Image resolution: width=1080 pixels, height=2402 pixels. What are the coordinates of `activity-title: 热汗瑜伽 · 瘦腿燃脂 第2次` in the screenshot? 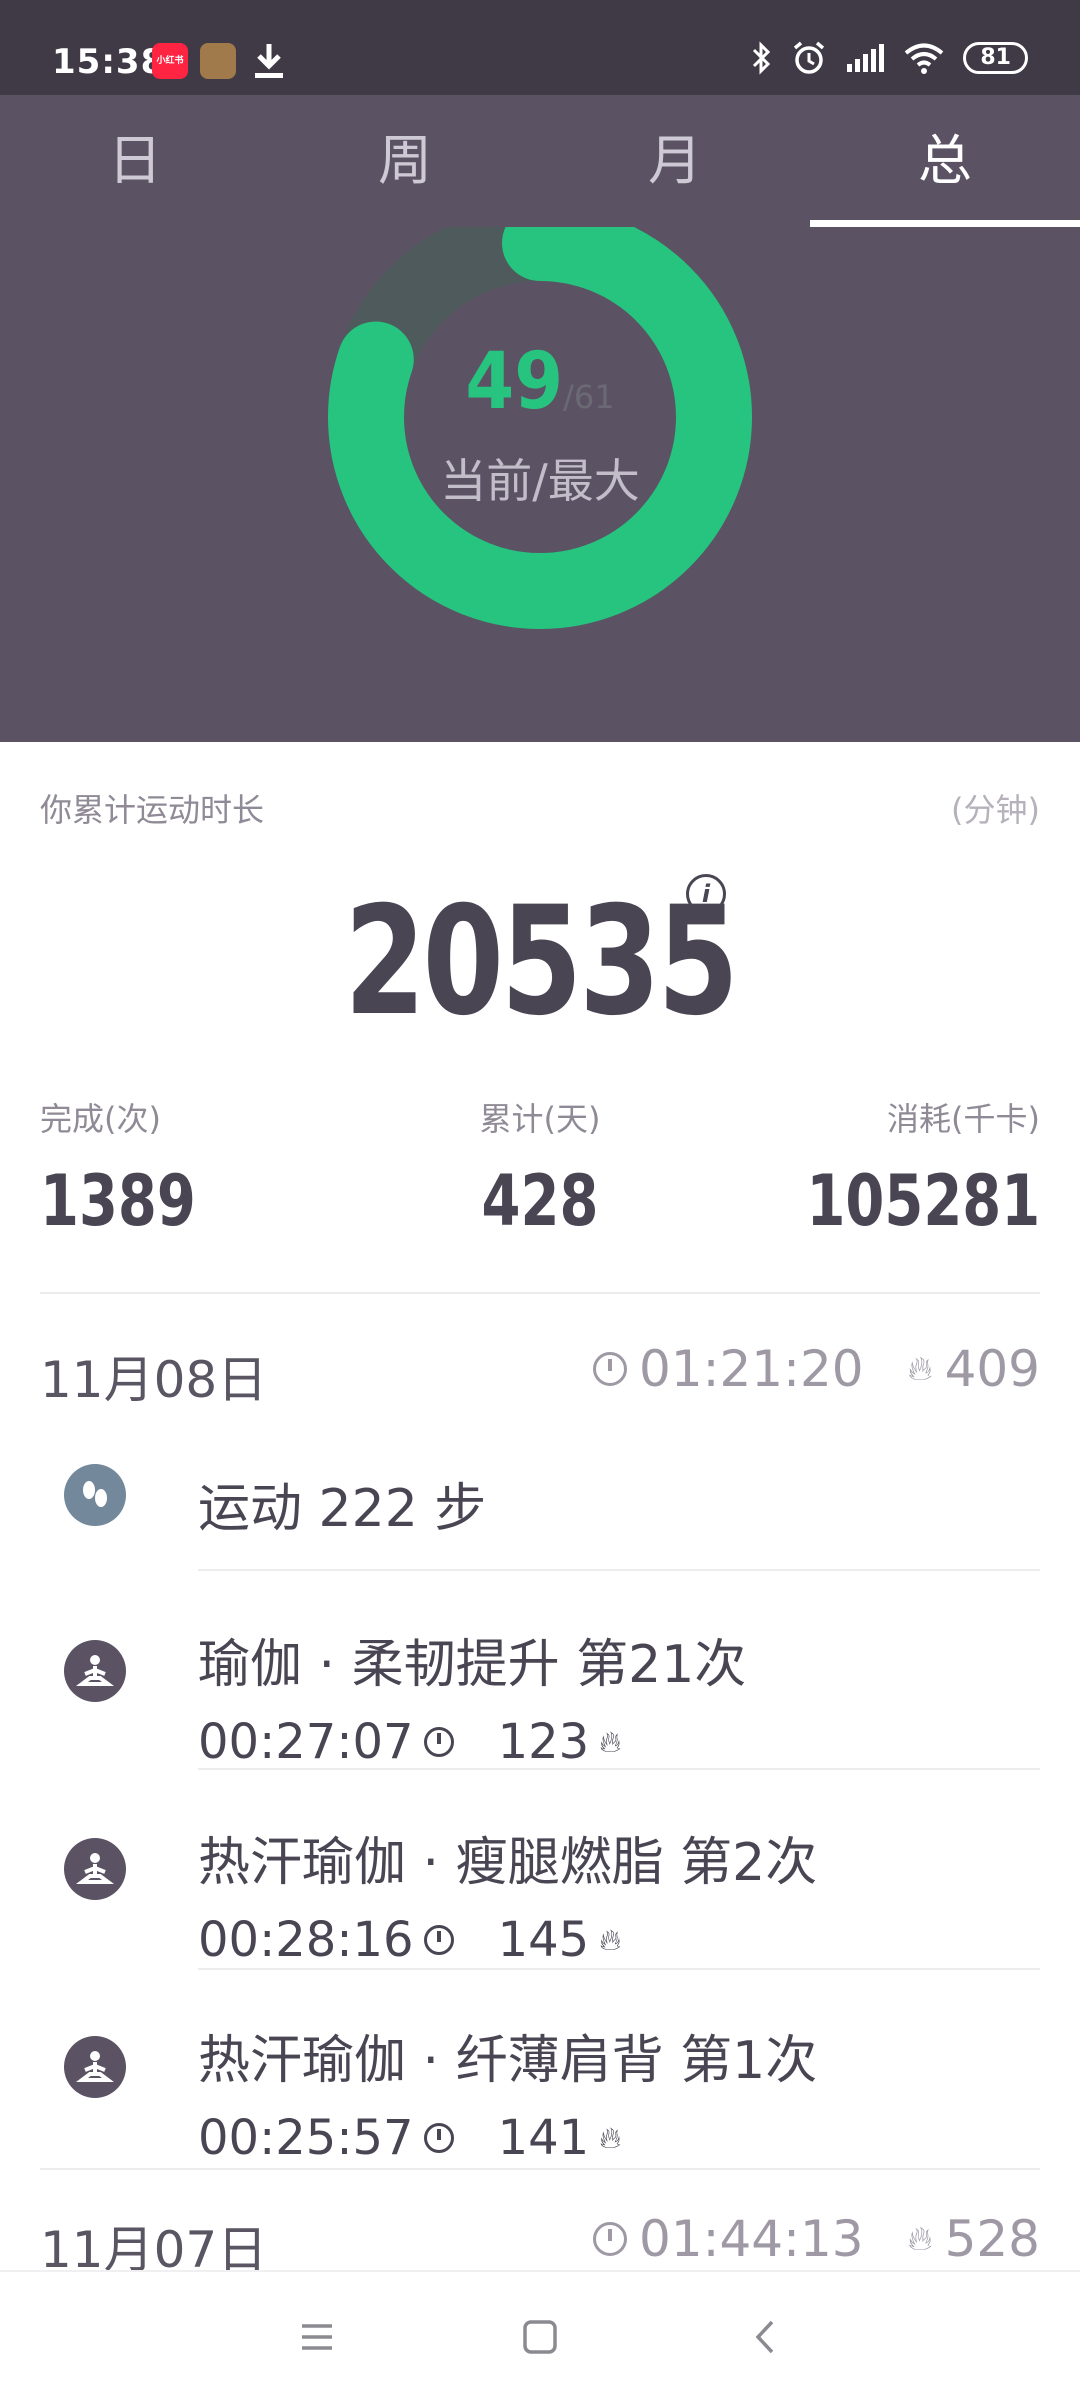 It's located at (508, 1863).